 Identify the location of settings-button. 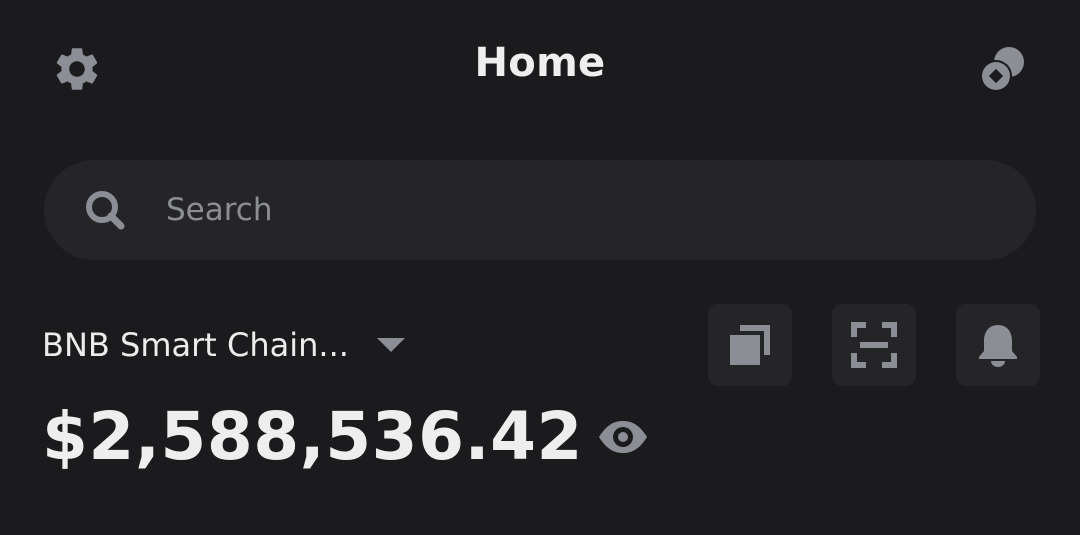
(77, 69).